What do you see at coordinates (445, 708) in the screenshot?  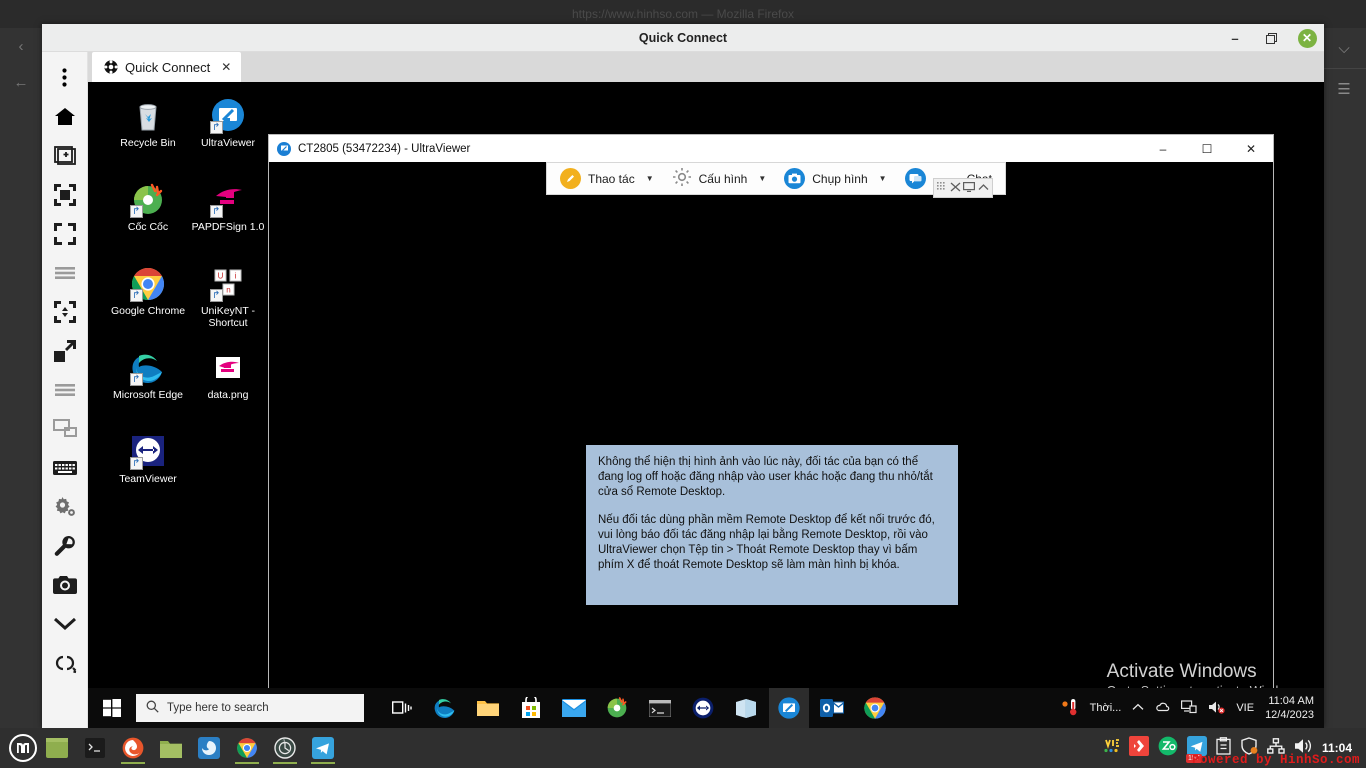 I see `microsoft-edge-icon` at bounding box center [445, 708].